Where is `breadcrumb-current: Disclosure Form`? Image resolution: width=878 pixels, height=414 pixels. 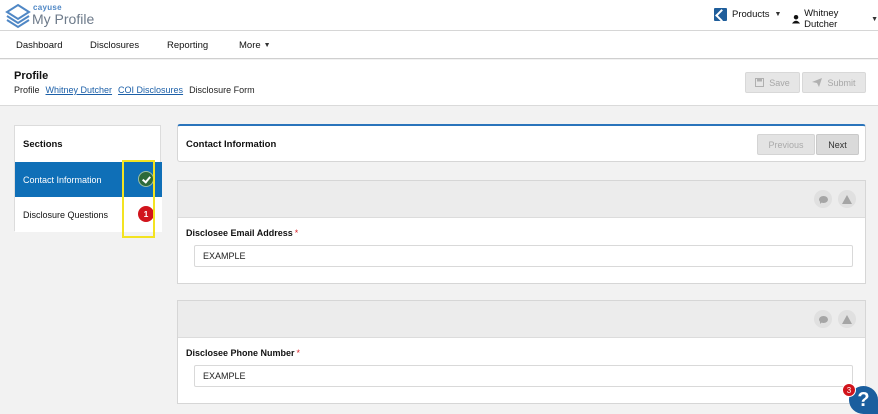 breadcrumb-current: Disclosure Form is located at coordinates (222, 90).